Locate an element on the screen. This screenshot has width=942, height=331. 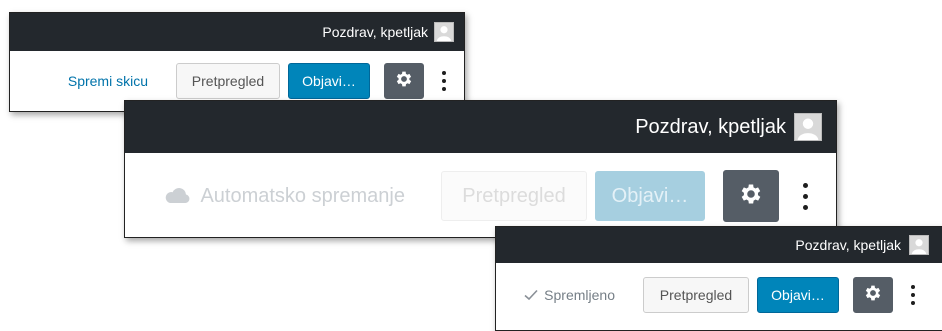
cloud-icon is located at coordinates (178, 196).